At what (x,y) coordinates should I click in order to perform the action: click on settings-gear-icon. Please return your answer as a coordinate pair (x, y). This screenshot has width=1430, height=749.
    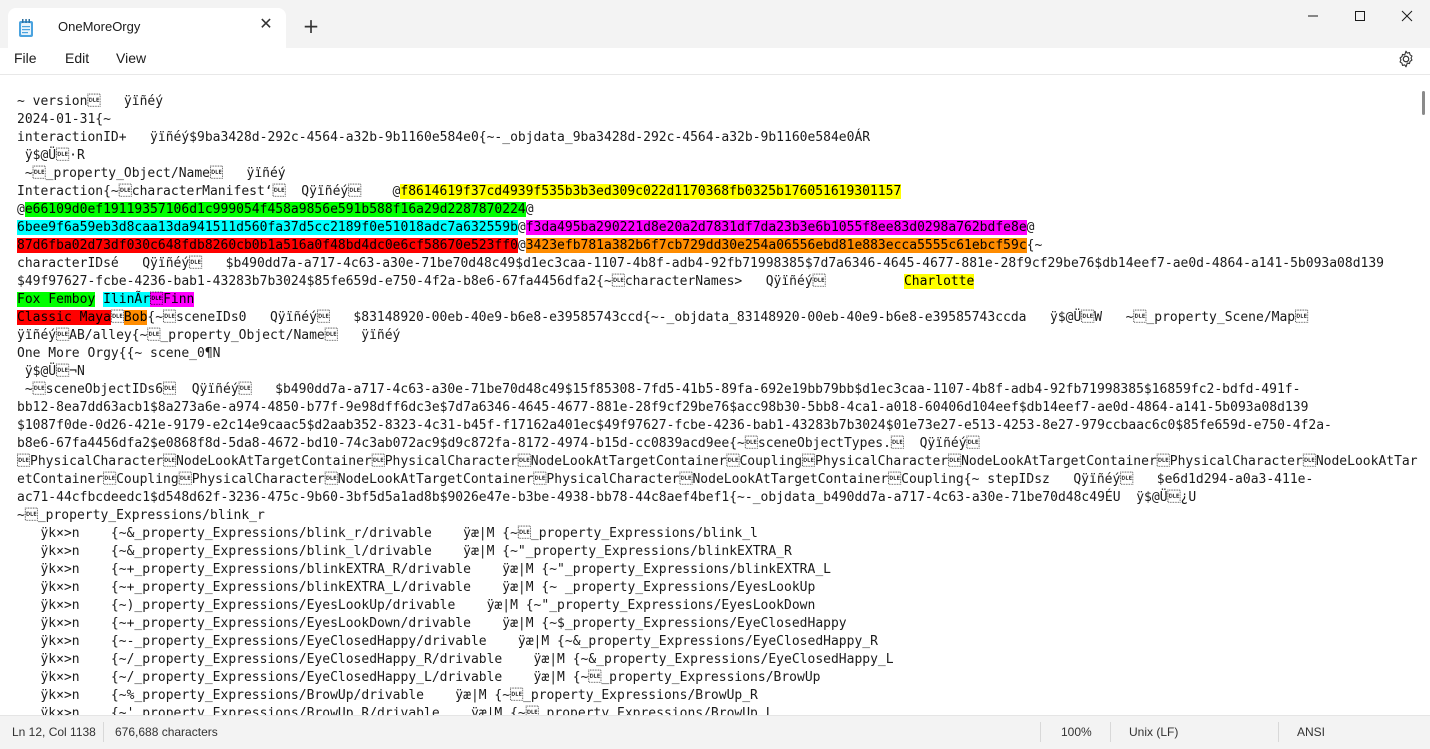
    Looking at the image, I should click on (1406, 59).